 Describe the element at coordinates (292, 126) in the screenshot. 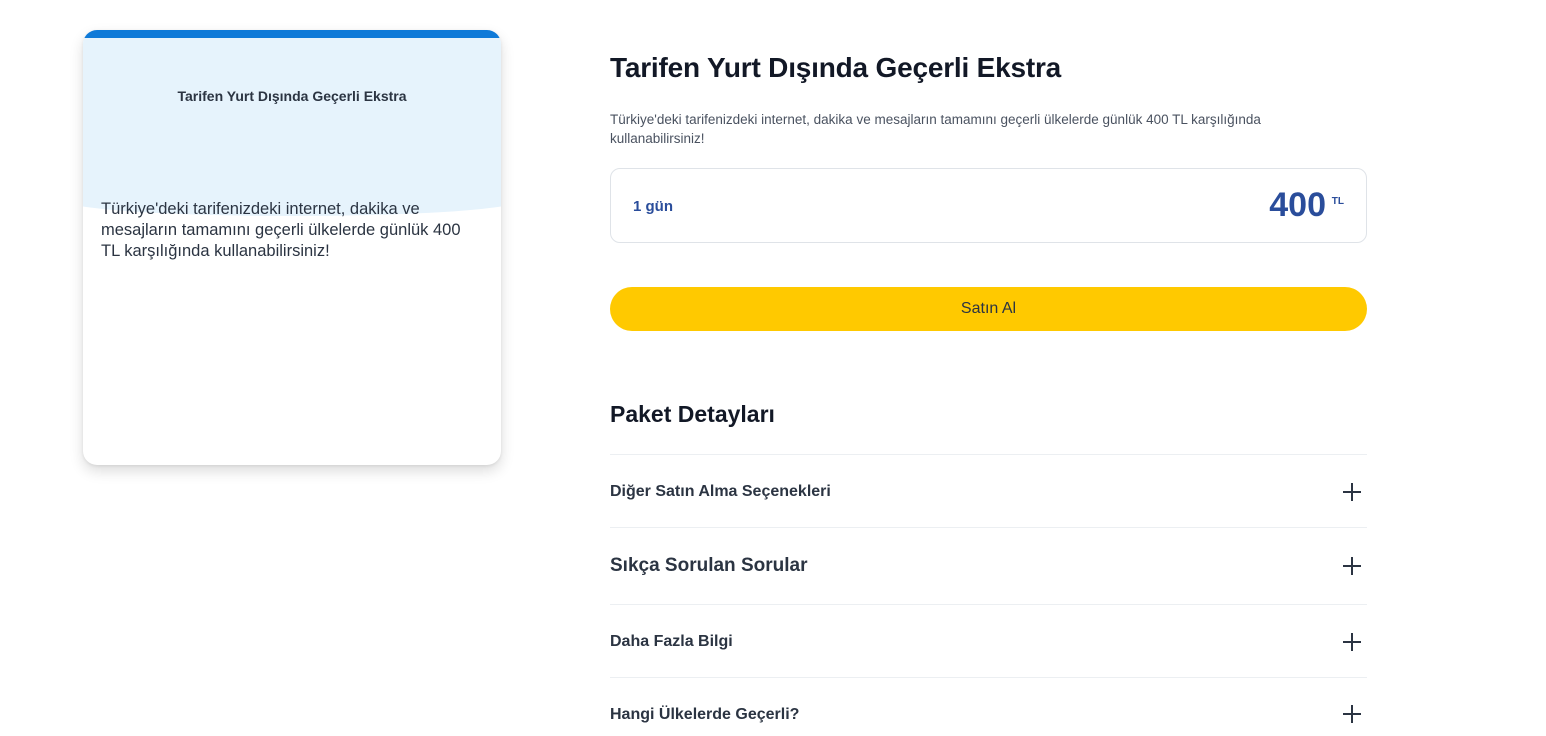

I see `card-header` at that location.